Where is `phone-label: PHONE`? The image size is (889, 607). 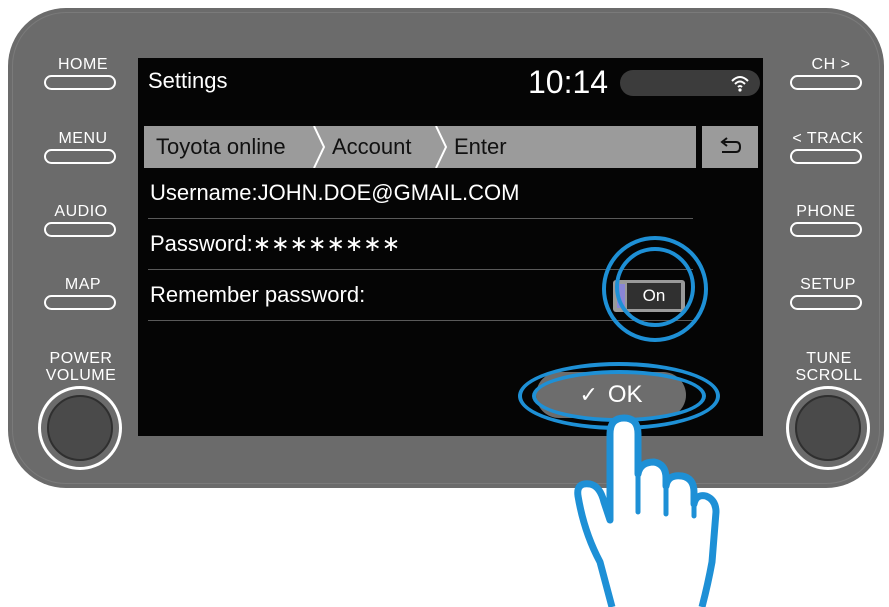
phone-label: PHONE is located at coordinates (826, 211).